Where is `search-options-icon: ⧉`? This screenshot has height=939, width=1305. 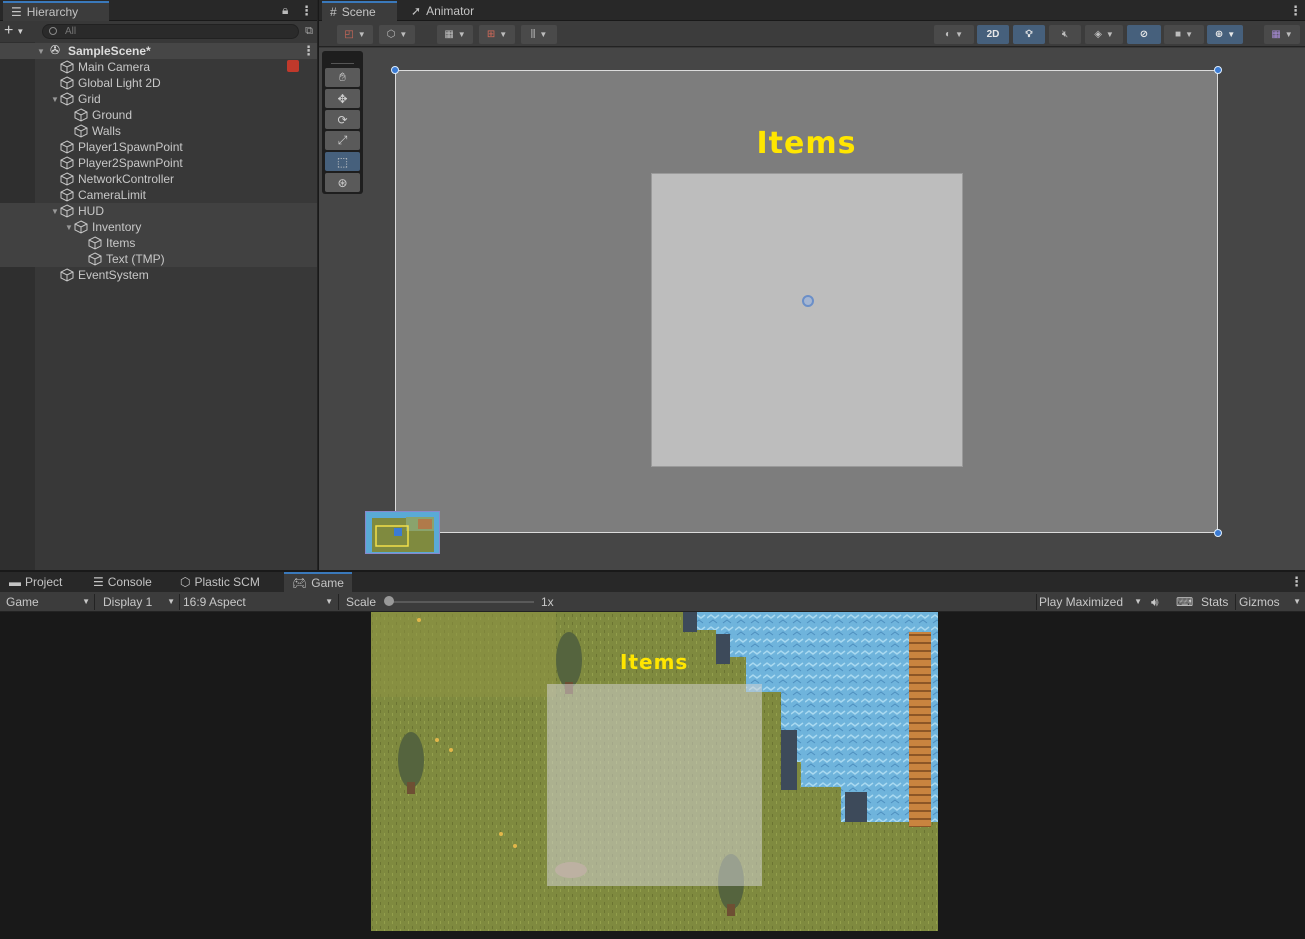 search-options-icon: ⧉ is located at coordinates (309, 31).